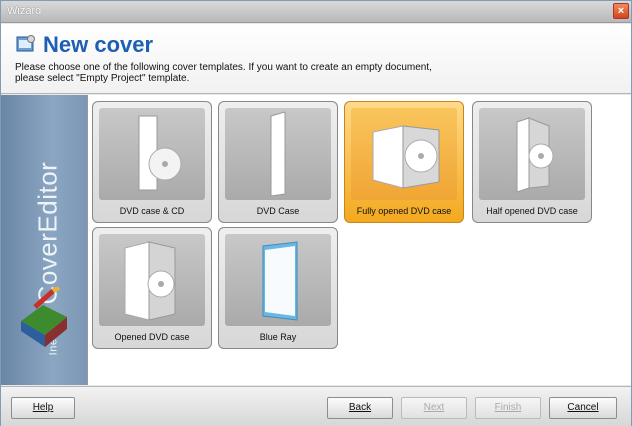  What do you see at coordinates (278, 211) in the screenshot?
I see `template-label: DVD Case` at bounding box center [278, 211].